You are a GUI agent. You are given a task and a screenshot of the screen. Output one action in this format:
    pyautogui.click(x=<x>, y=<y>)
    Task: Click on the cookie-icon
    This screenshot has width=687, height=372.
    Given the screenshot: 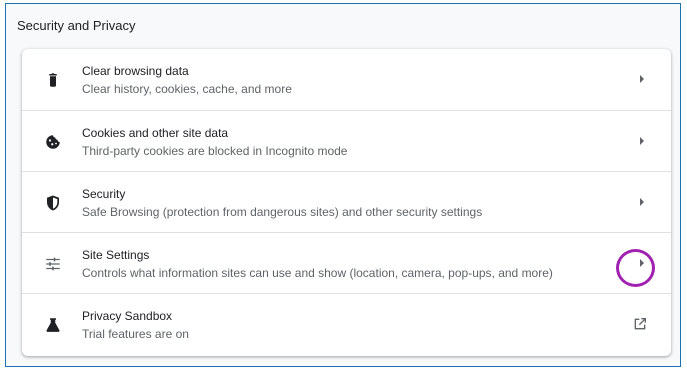 What is the action you would take?
    pyautogui.click(x=53, y=142)
    